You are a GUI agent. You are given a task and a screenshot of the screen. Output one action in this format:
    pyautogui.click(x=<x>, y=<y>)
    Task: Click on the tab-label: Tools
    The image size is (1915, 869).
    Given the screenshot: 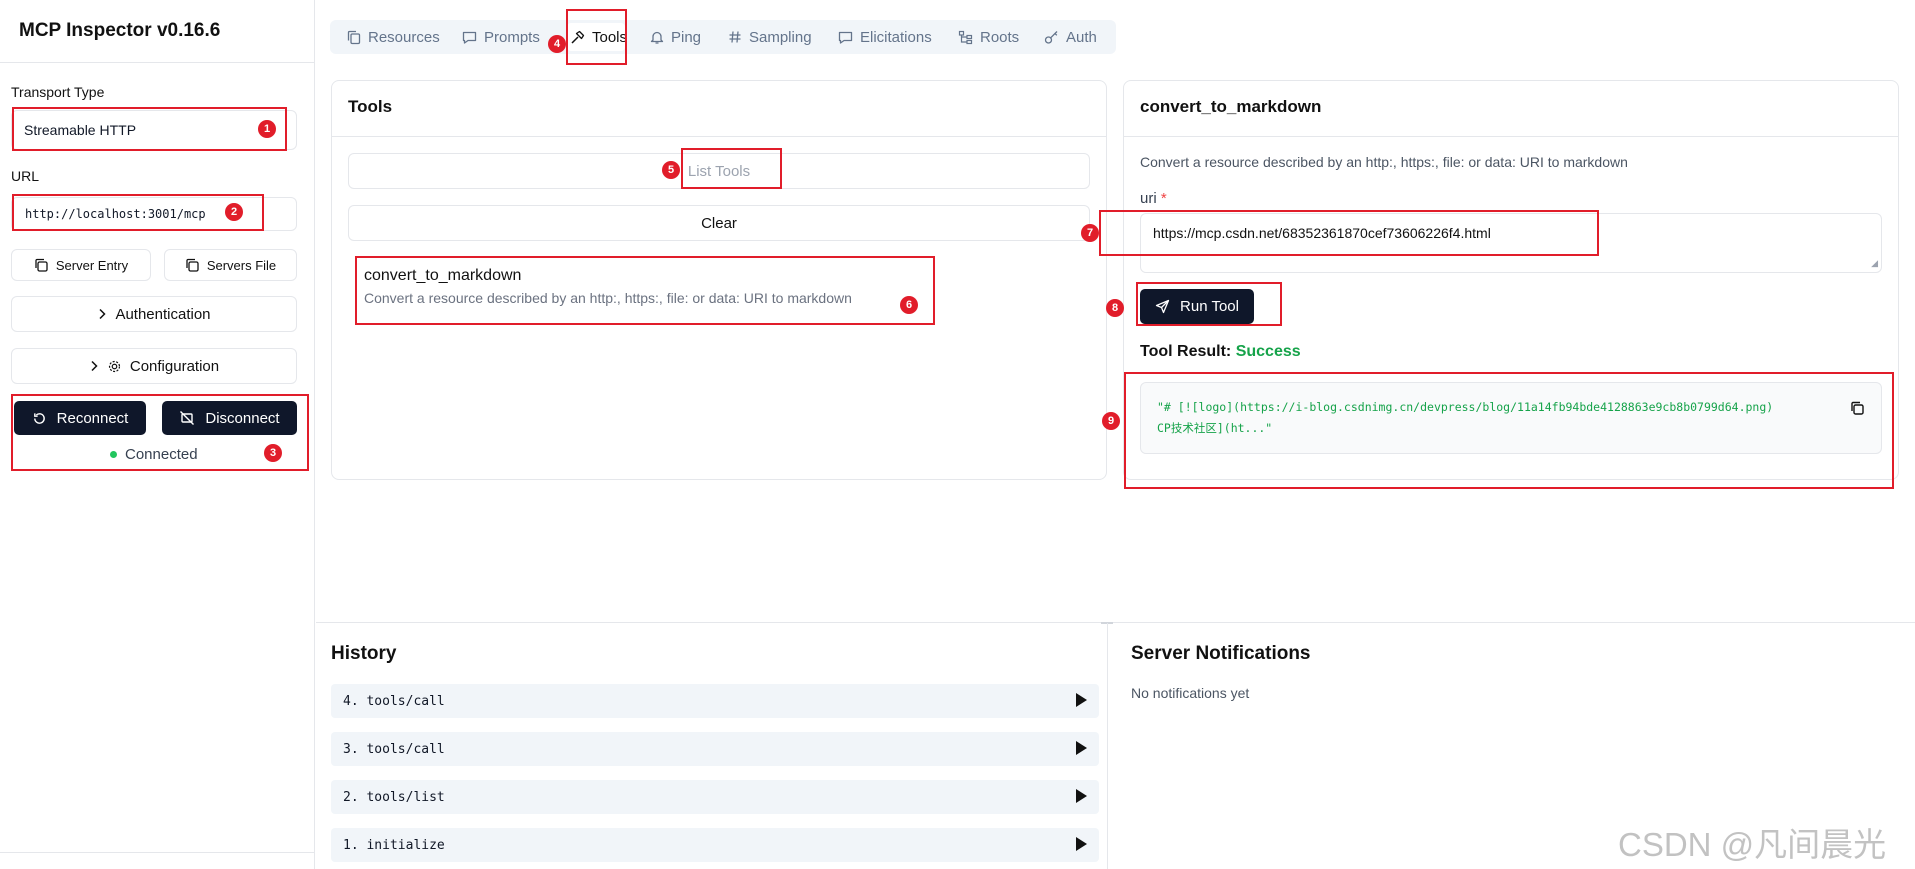 What is the action you would take?
    pyautogui.click(x=610, y=37)
    